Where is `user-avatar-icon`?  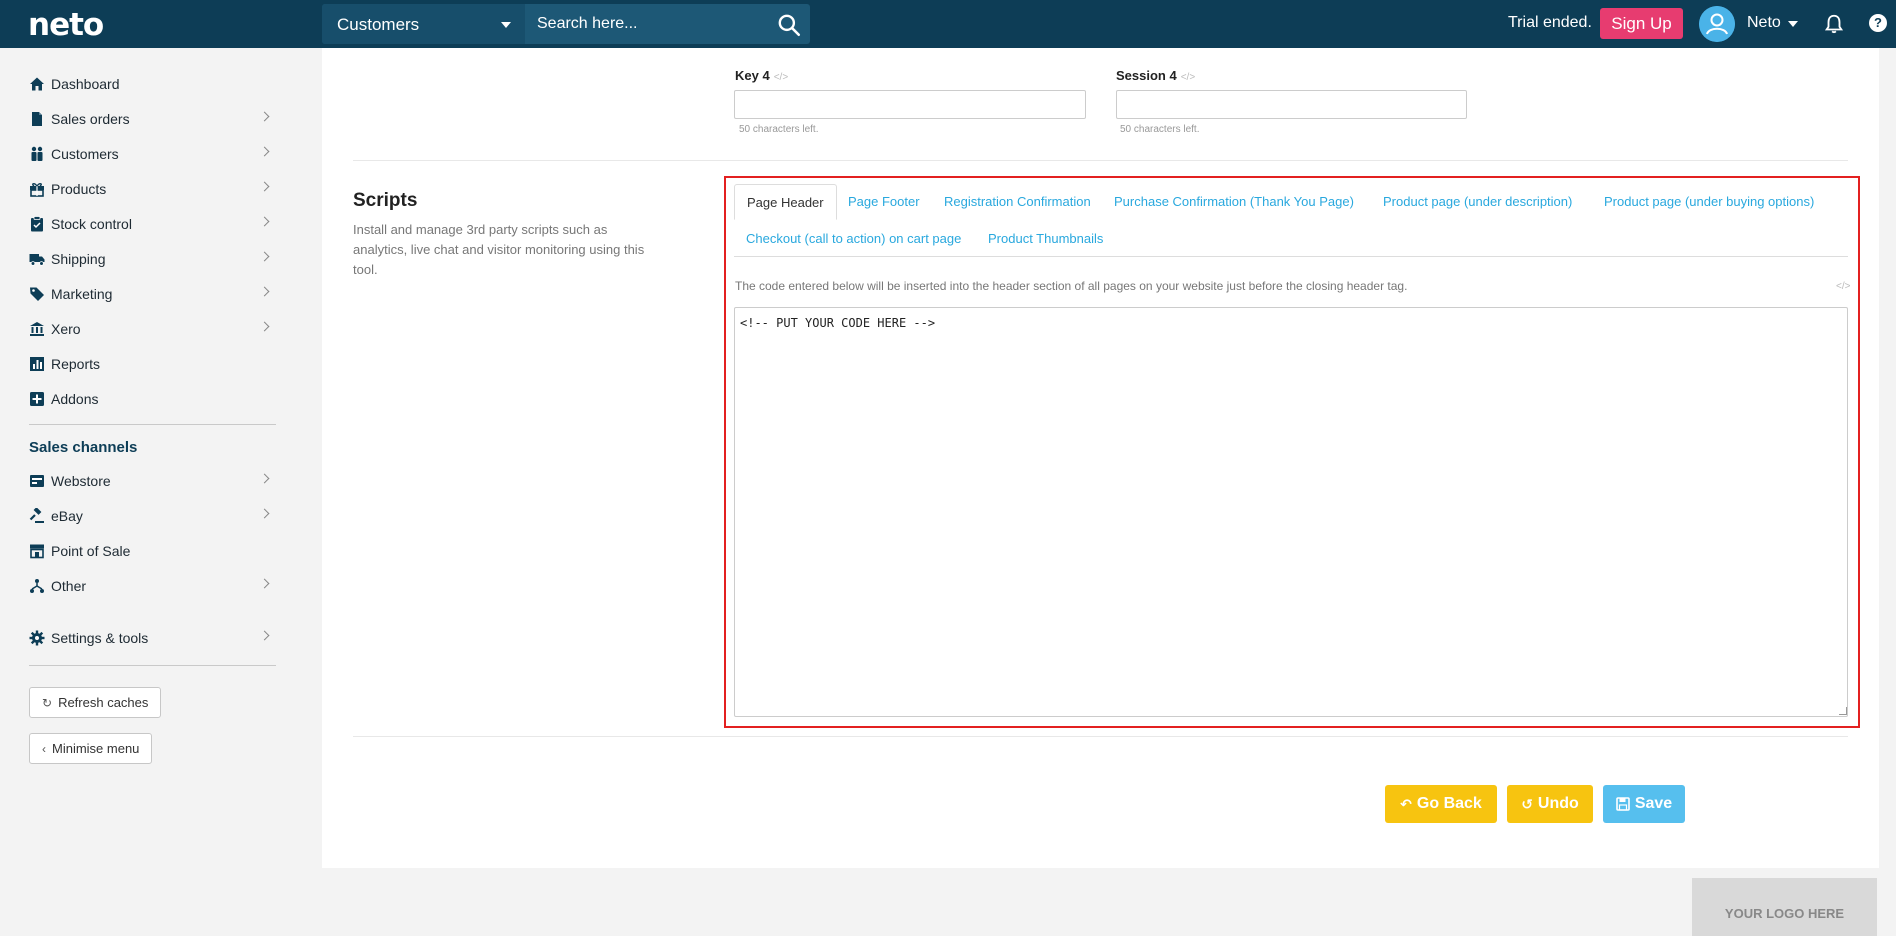
user-avatar-icon is located at coordinates (1717, 24).